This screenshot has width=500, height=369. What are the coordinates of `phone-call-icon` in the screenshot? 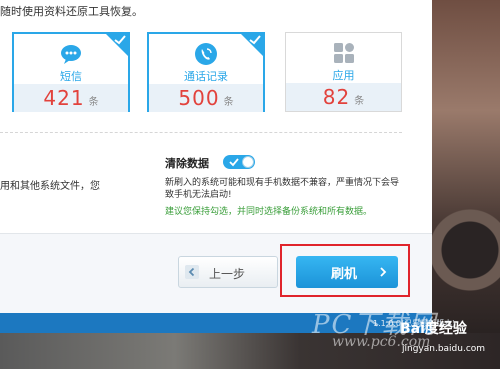 It's located at (206, 54).